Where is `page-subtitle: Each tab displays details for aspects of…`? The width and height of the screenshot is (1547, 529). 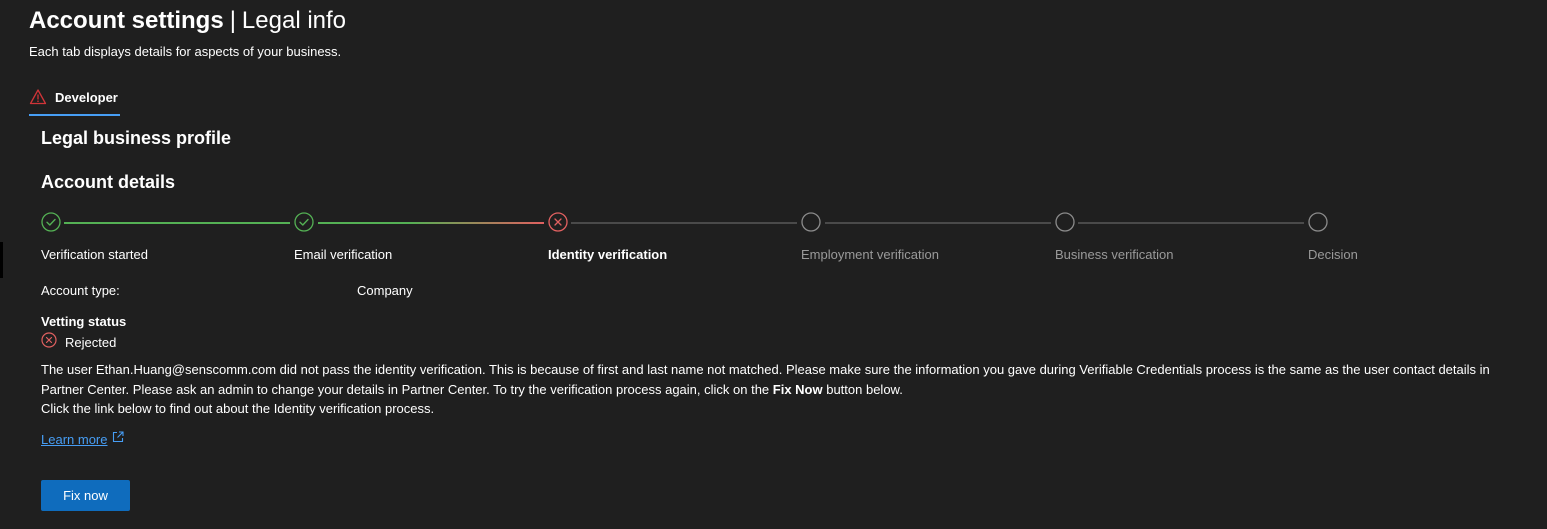 page-subtitle: Each tab displays details for aspects of… is located at coordinates (185, 51).